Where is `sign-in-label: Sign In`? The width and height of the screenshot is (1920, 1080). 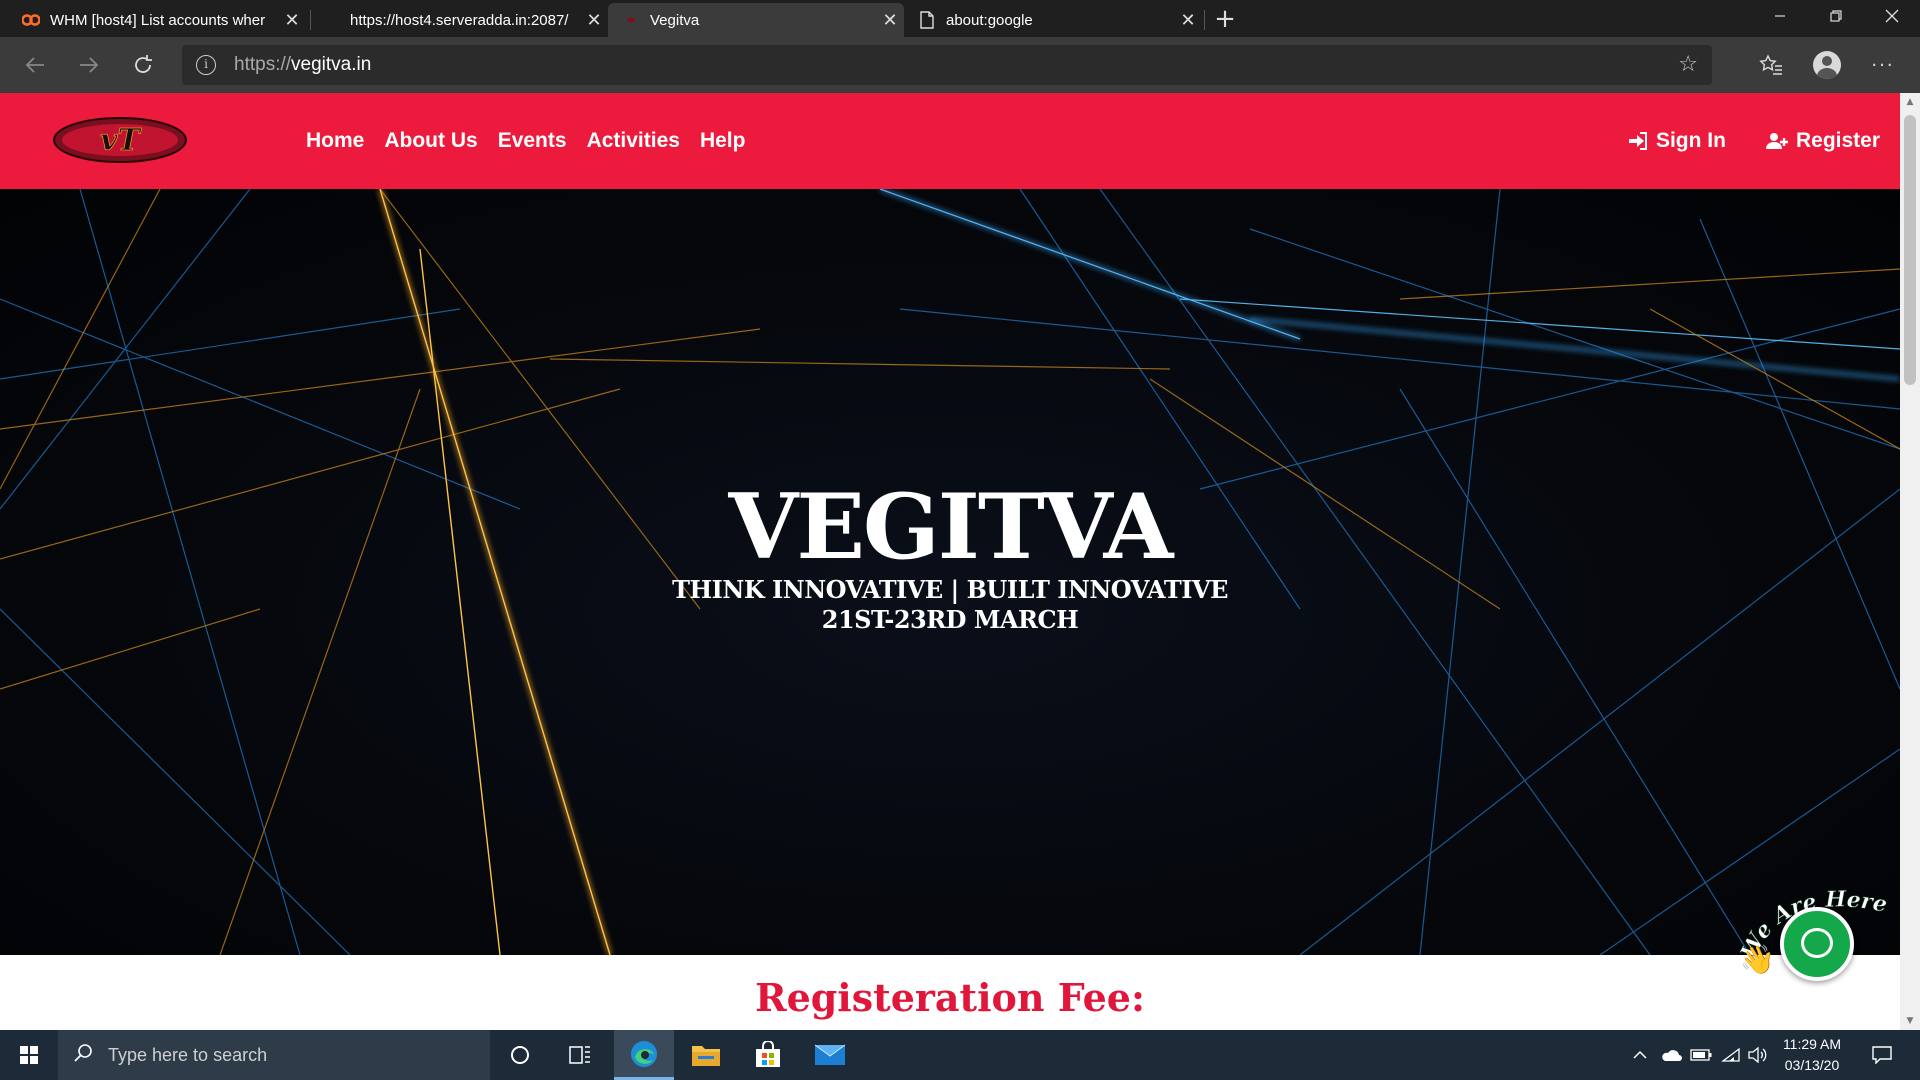 sign-in-label: Sign In is located at coordinates (1690, 140).